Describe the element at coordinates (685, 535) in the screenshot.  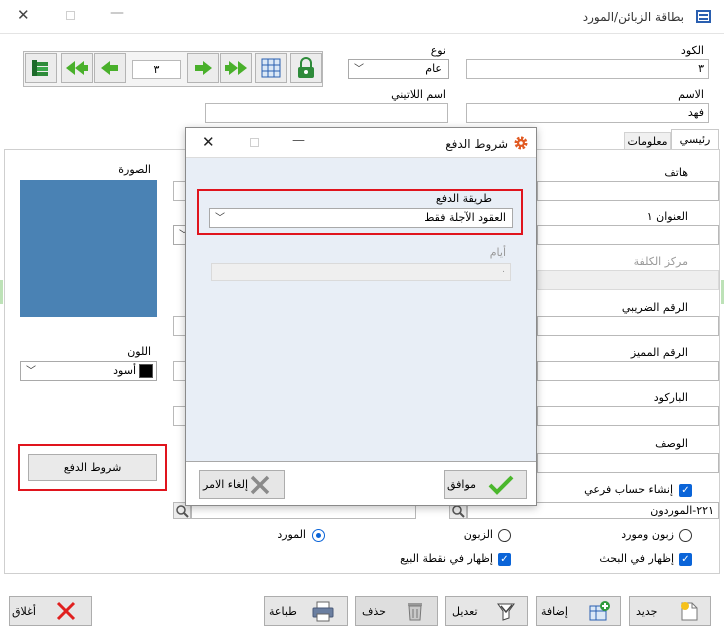
I see `radio-customer-supplier` at that location.